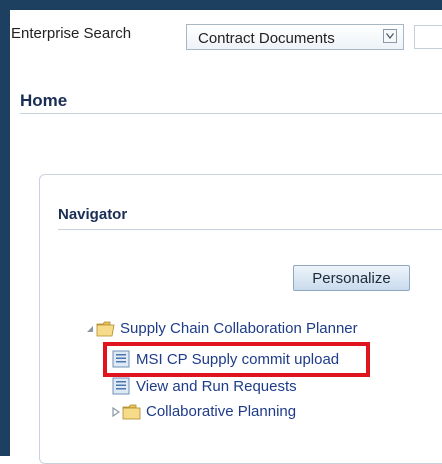 The image size is (442, 464). Describe the element at coordinates (239, 328) in the screenshot. I see `tree-item-label: Supply Chain Collaboration Planner` at that location.